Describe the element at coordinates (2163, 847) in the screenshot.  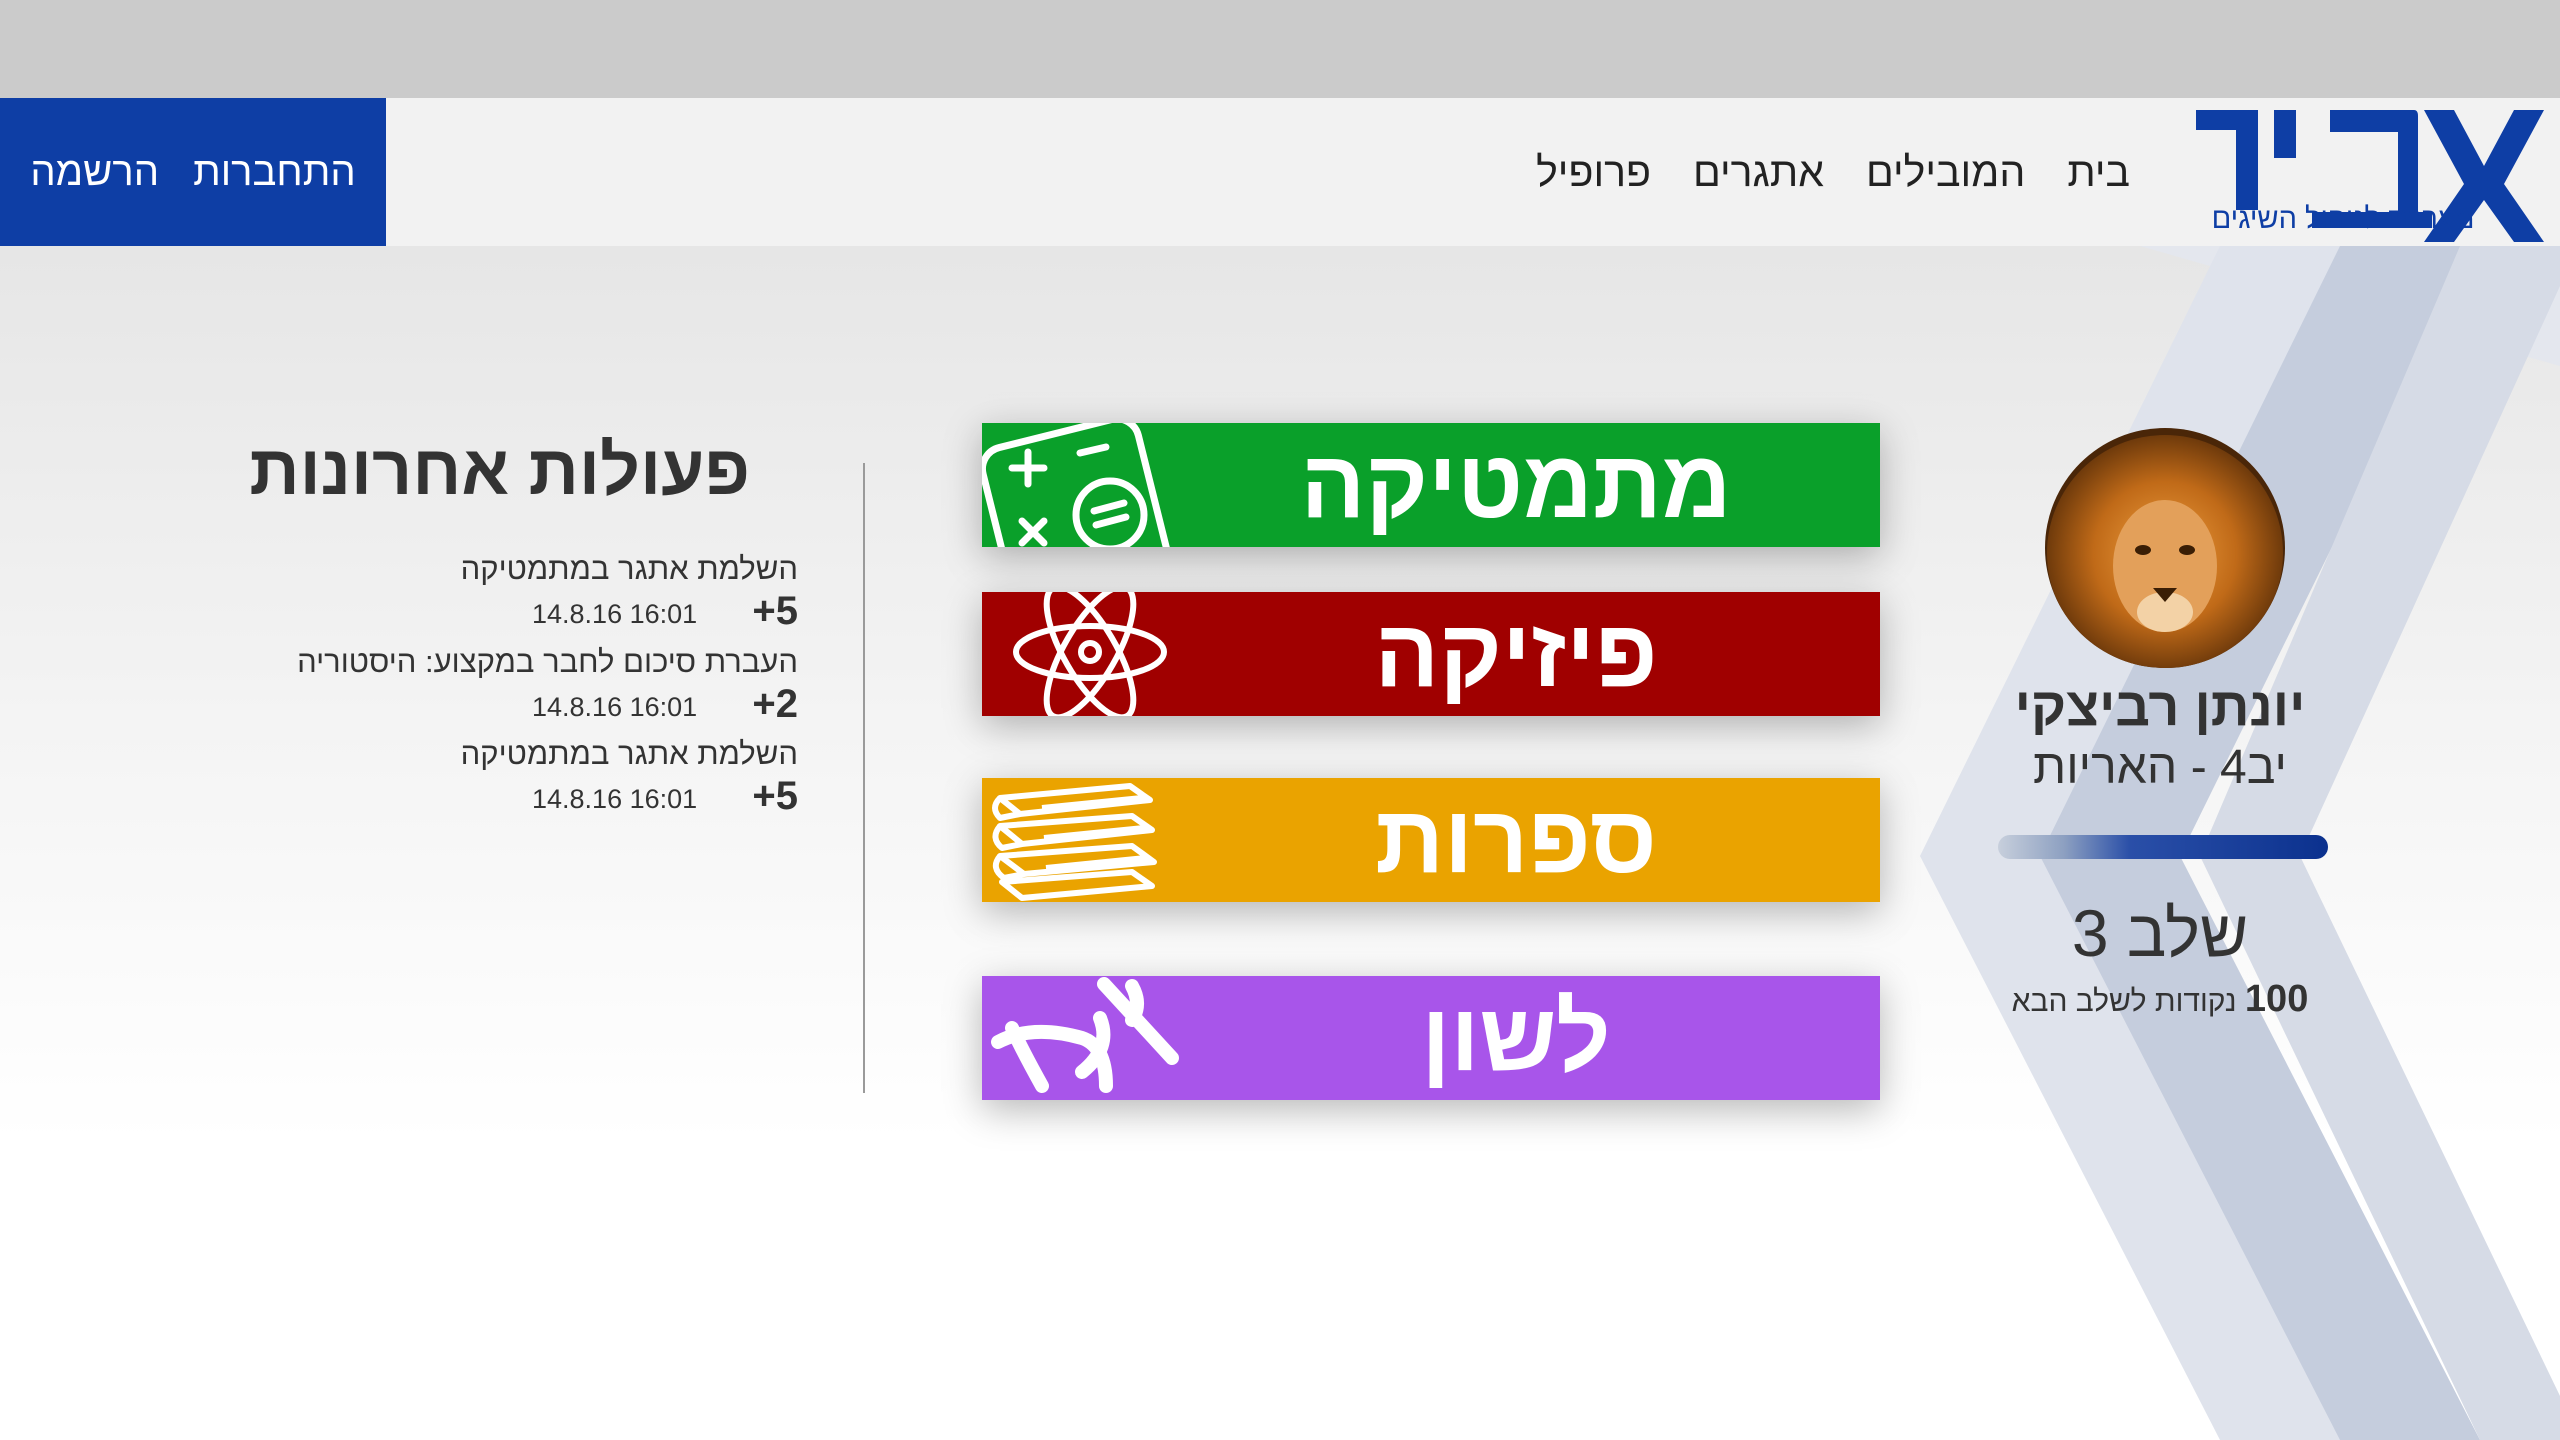
I see `level-progress-bar` at that location.